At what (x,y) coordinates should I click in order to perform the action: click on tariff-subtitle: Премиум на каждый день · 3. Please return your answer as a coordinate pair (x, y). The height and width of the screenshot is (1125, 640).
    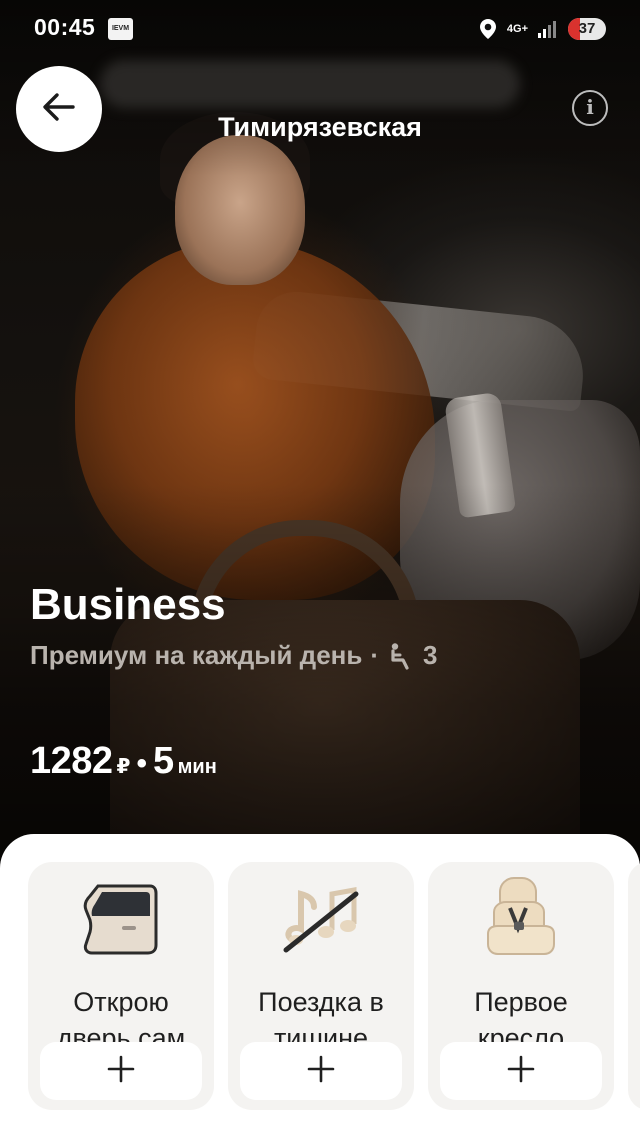
    Looking at the image, I should click on (233, 655).